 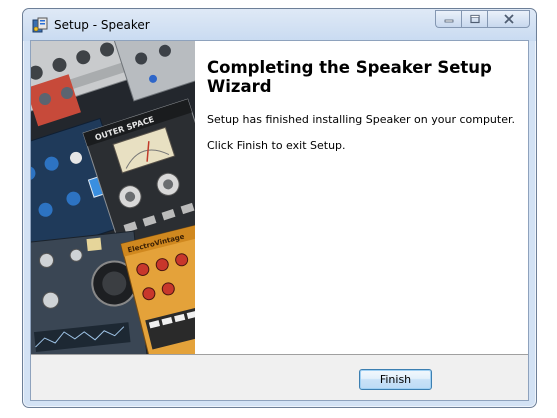 What do you see at coordinates (395, 379) in the screenshot?
I see `finish-button: Finish` at bounding box center [395, 379].